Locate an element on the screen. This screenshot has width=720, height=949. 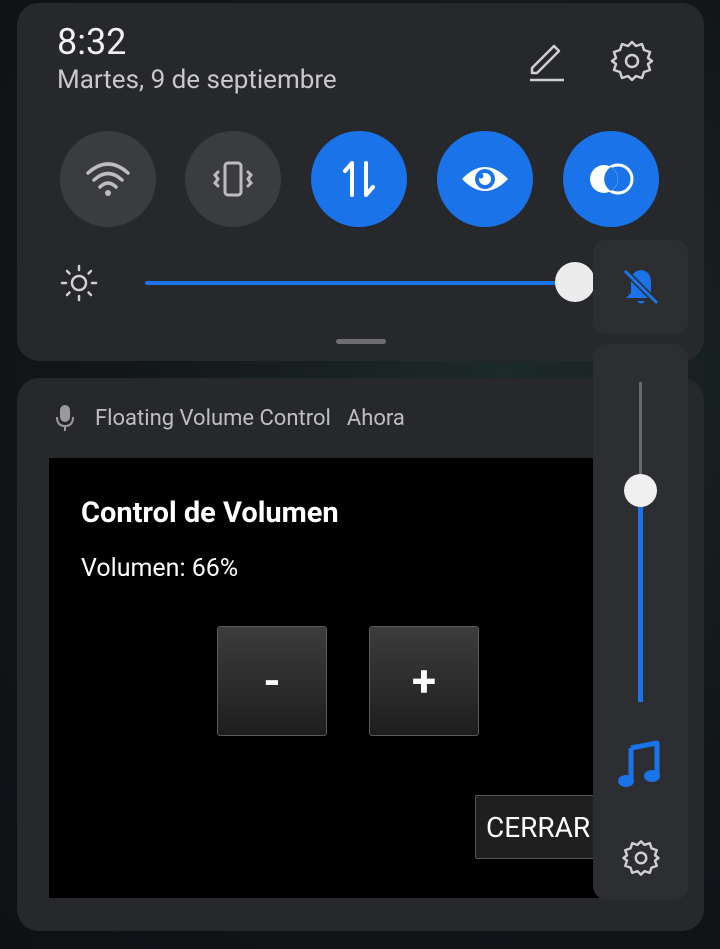
bell-off-icon is located at coordinates (640, 287).